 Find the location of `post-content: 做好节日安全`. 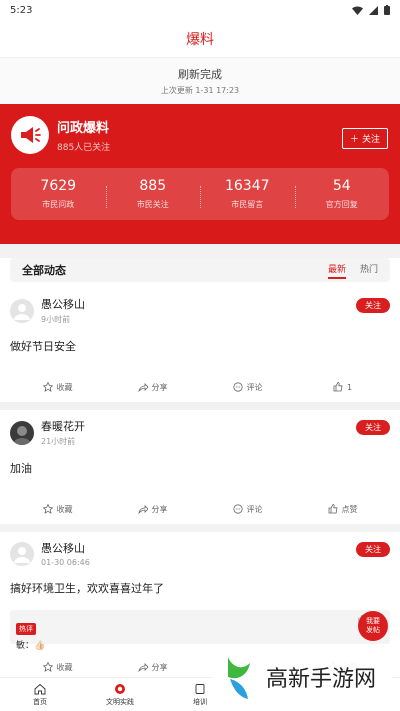

post-content: 做好节日安全 is located at coordinates (43, 346).